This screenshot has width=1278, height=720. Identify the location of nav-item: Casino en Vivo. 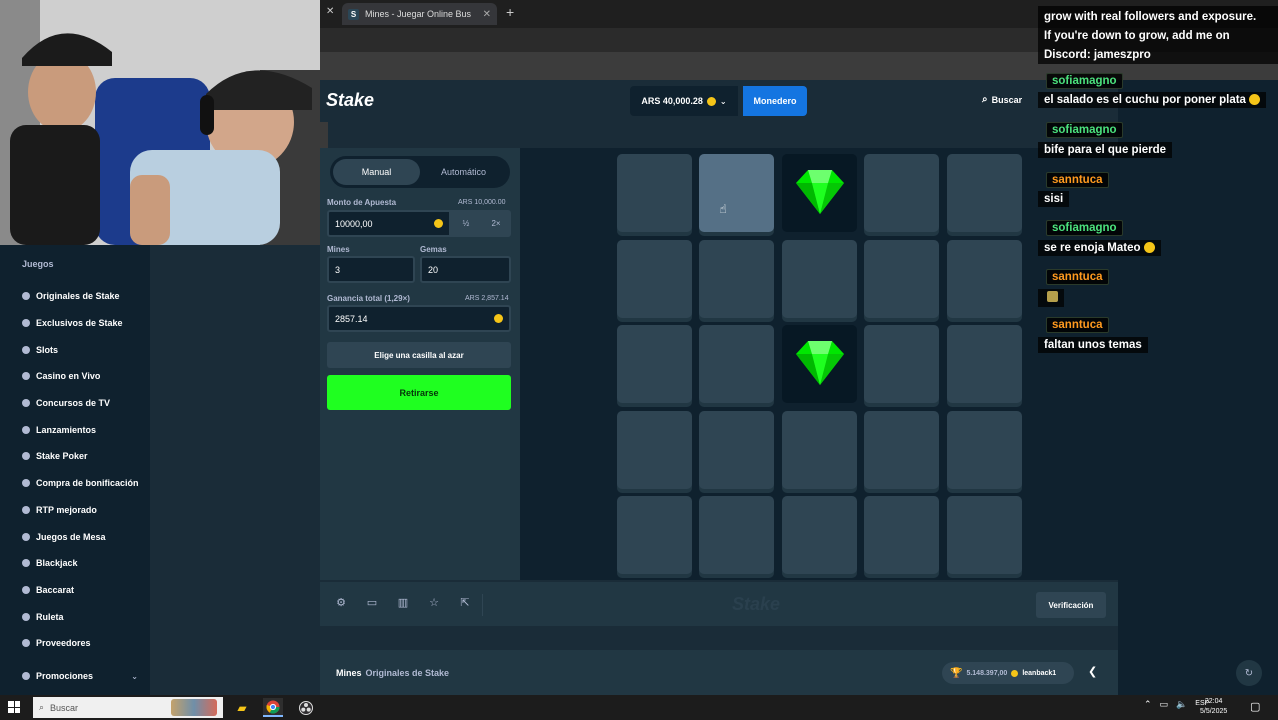
(80, 376).